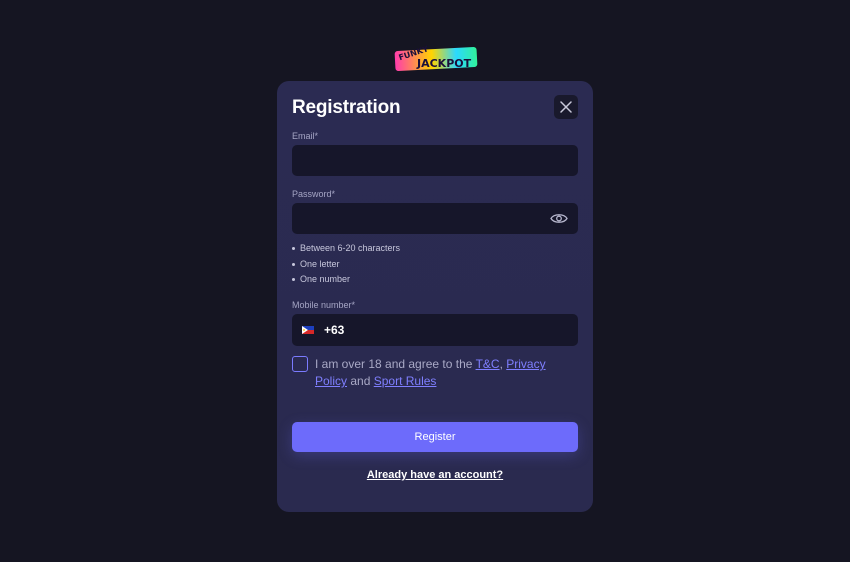 This screenshot has width=850, height=562. What do you see at coordinates (346, 280) in the screenshot?
I see `password-rule-number: One number` at bounding box center [346, 280].